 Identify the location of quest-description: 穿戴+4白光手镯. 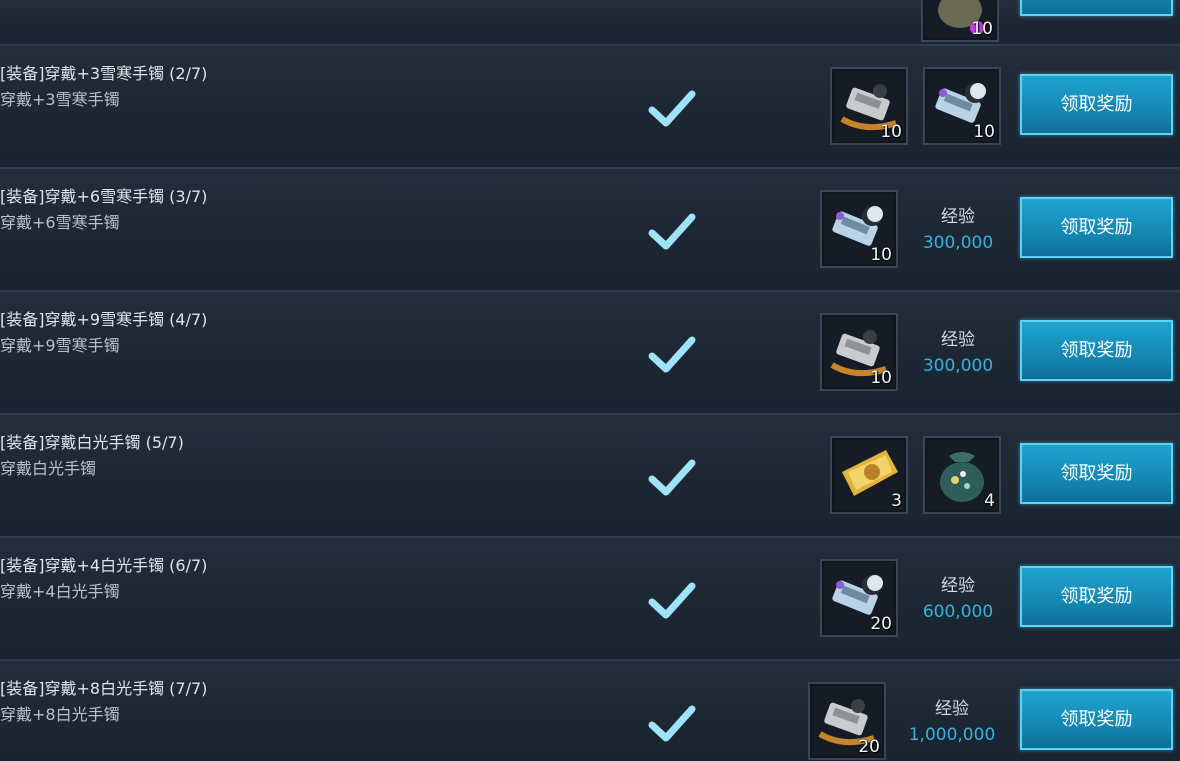
(60, 591).